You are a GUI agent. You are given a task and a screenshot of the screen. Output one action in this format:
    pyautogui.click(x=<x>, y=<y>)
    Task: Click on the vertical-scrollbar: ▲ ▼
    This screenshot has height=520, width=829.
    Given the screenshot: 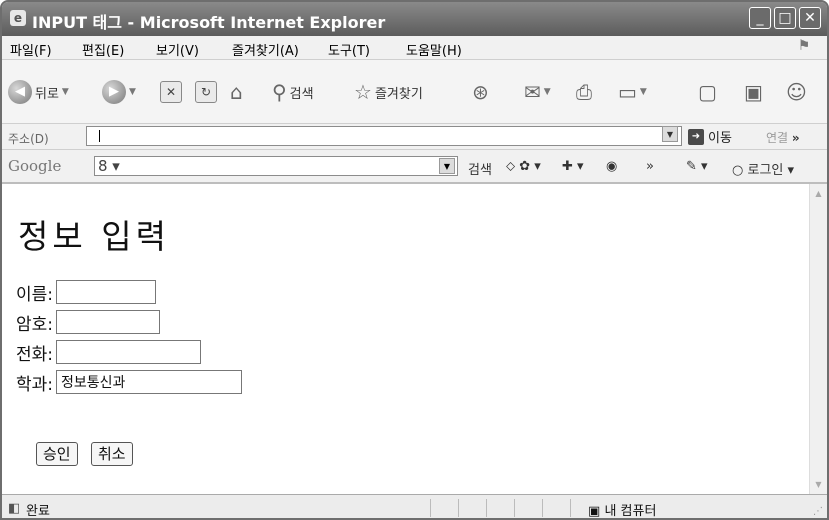 What is the action you would take?
    pyautogui.click(x=818, y=339)
    